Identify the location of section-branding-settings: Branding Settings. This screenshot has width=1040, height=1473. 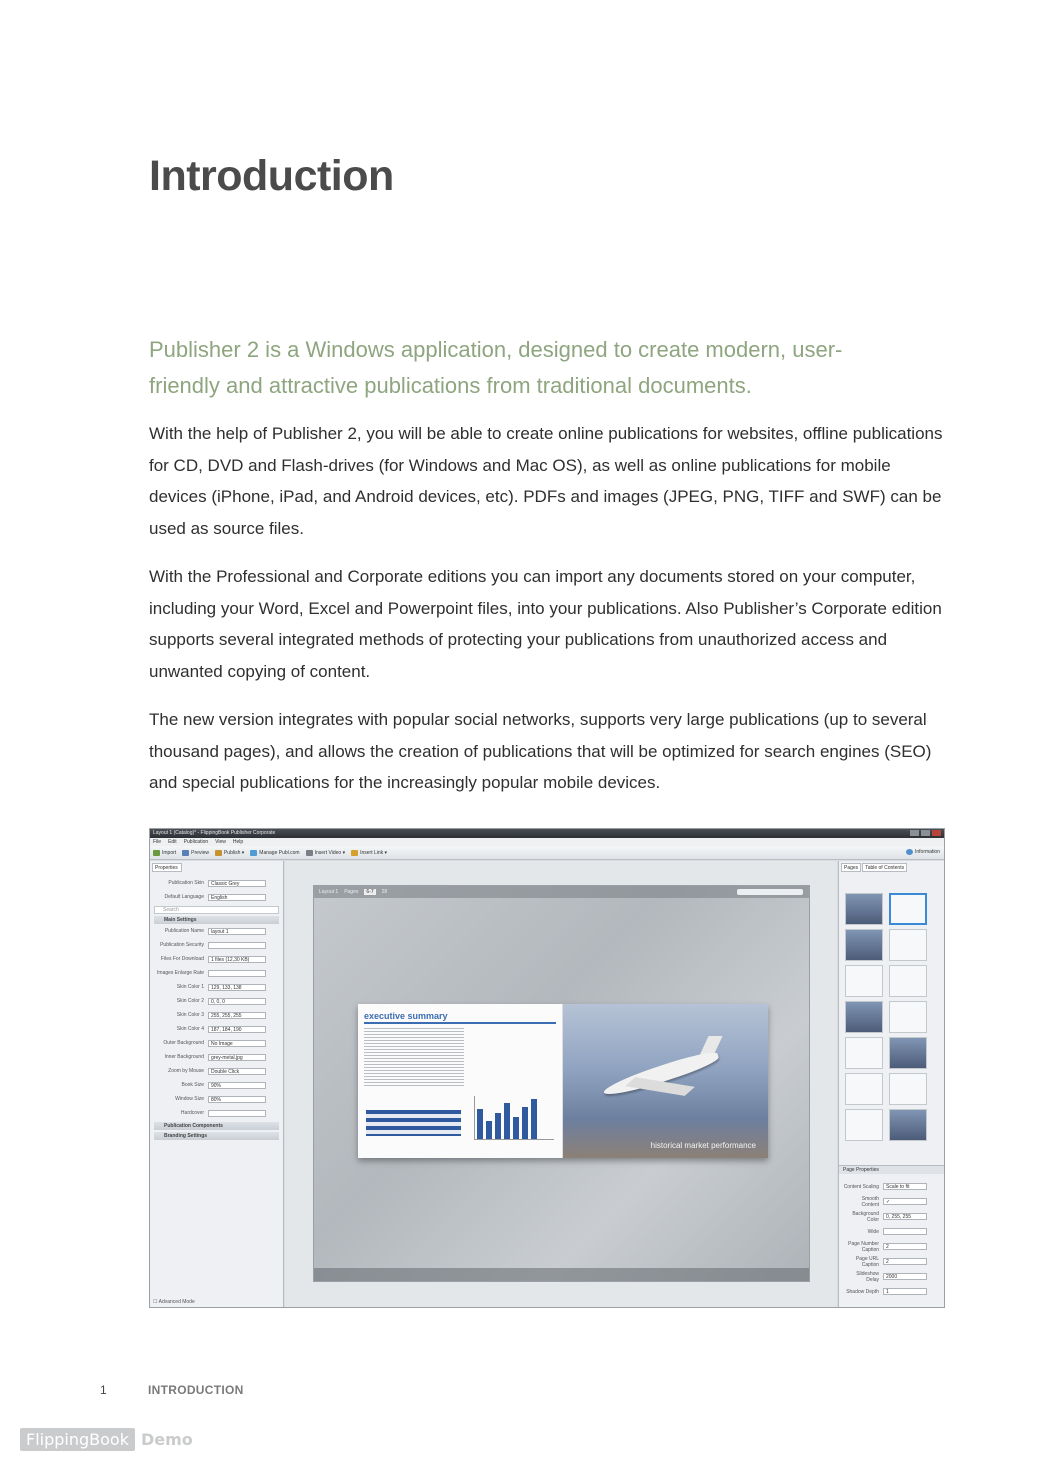
(216, 1136).